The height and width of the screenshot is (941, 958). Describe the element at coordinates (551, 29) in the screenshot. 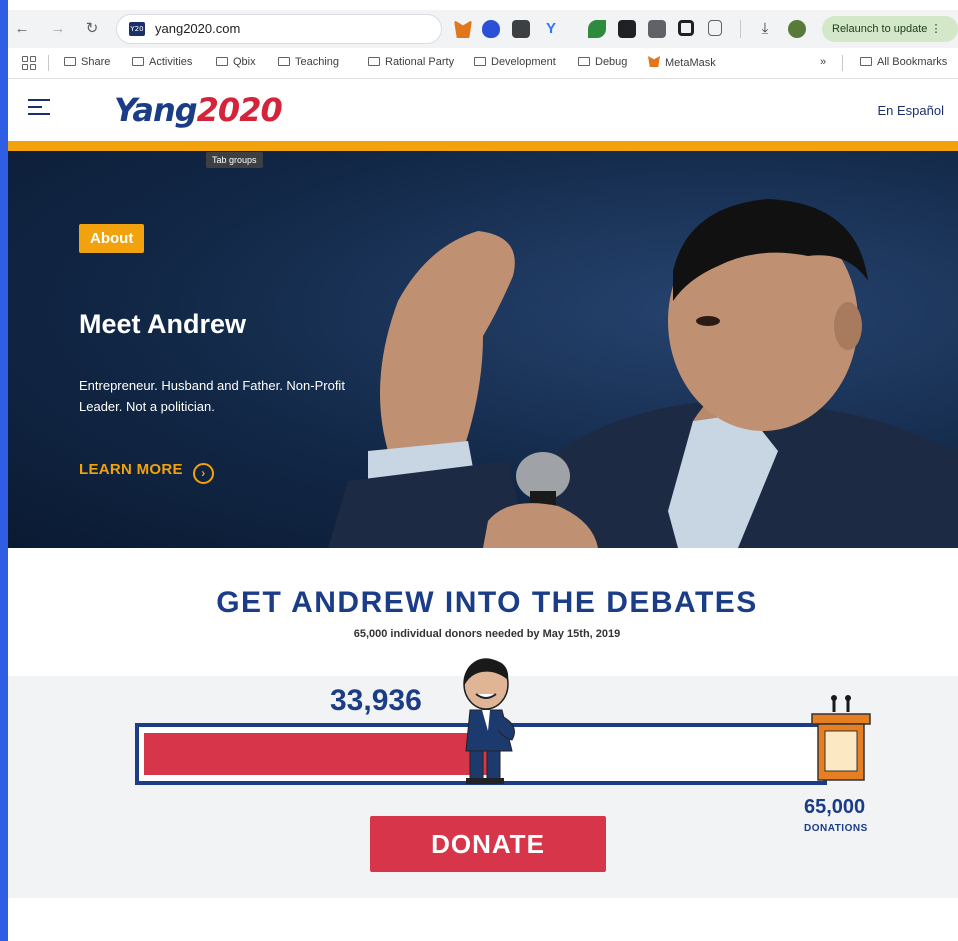

I see `vpn-icon: Y` at that location.